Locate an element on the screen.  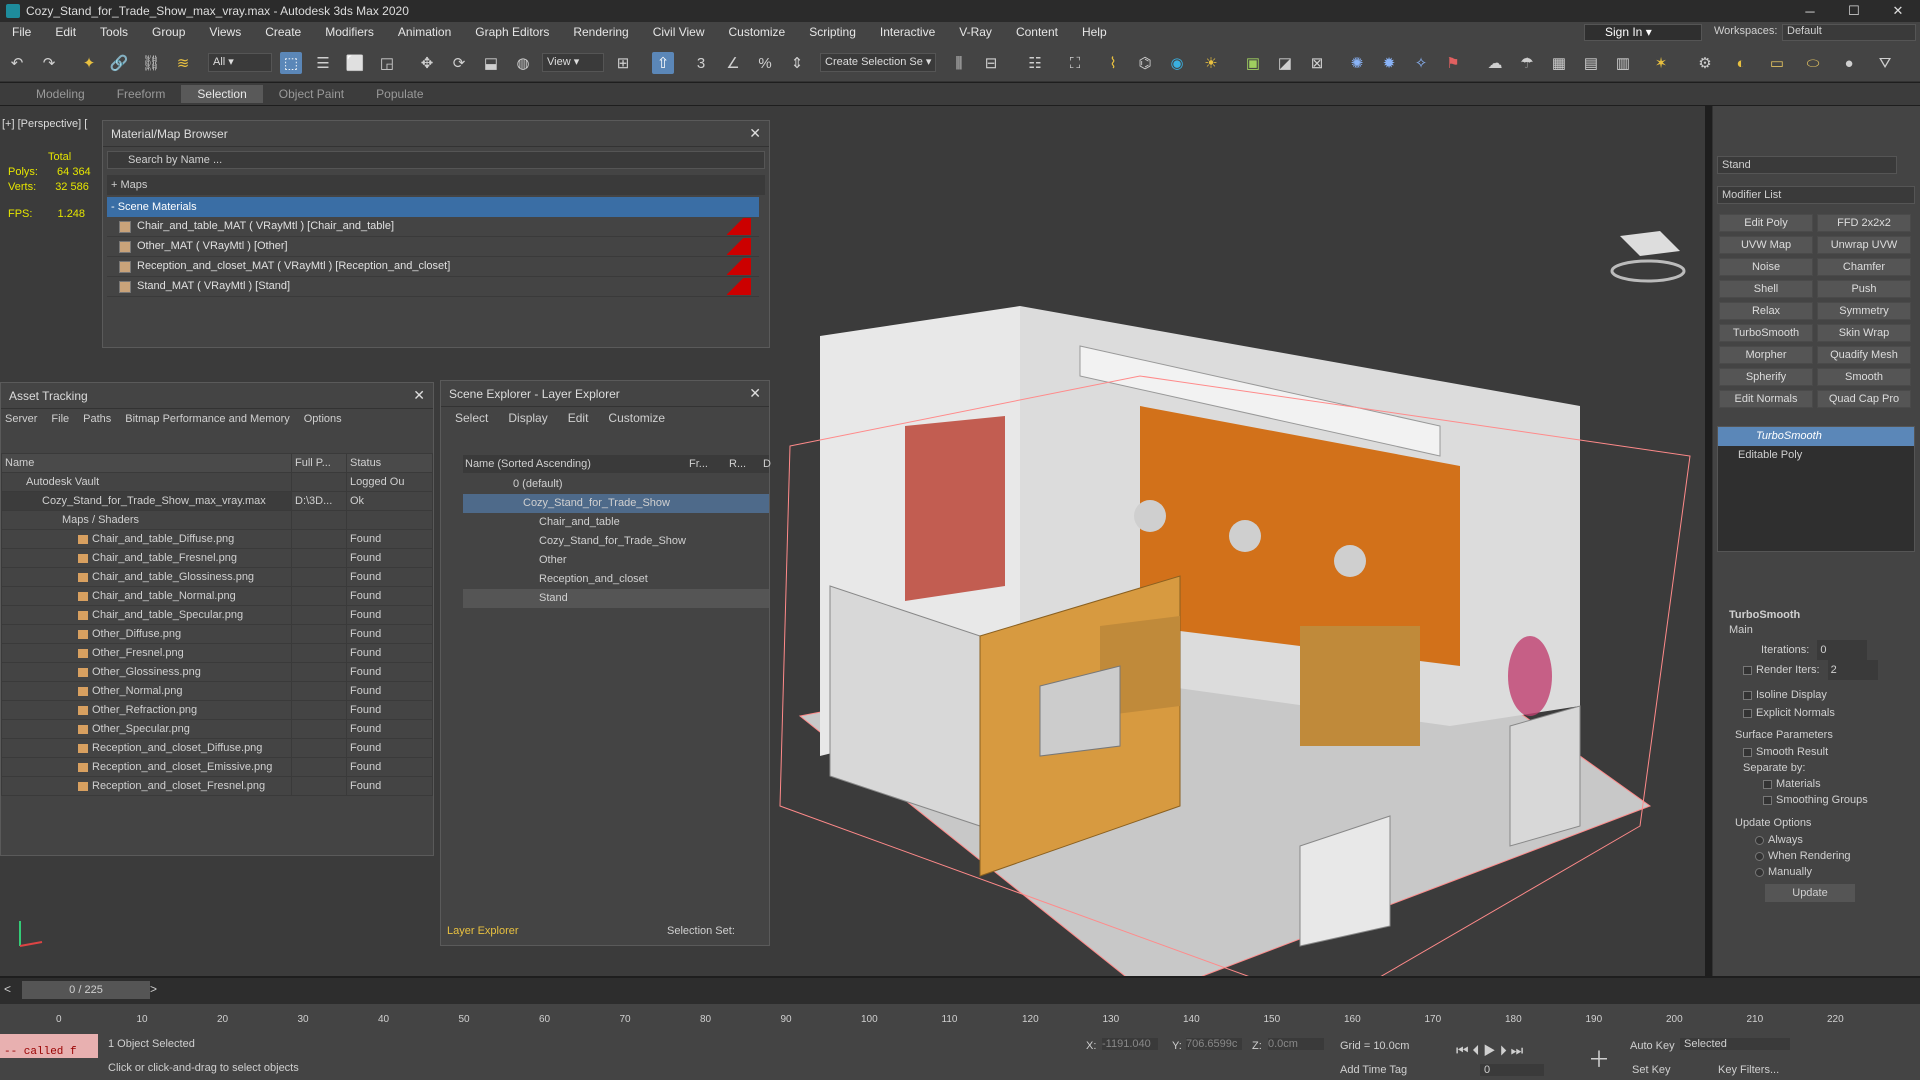
vray-icon-12: ▭ is located at coordinates (1777, 63).